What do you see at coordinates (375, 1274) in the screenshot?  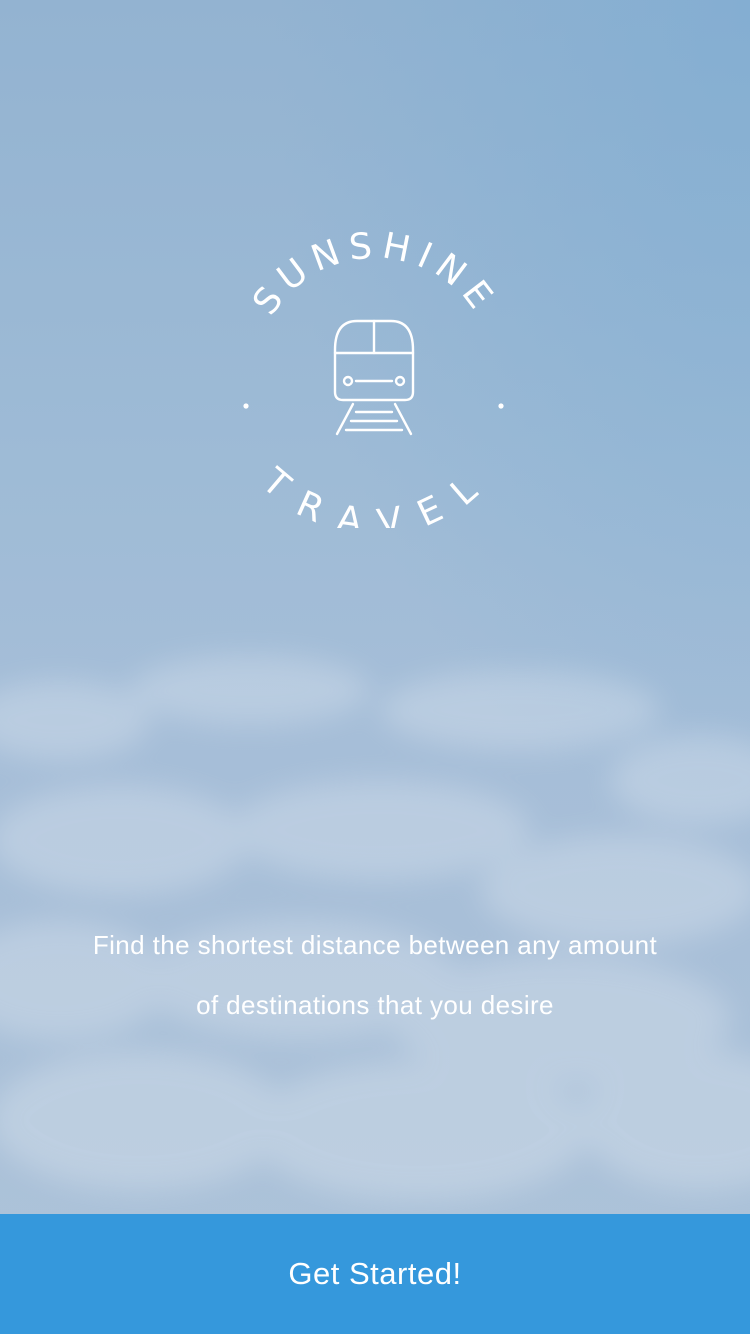 I see `get-started-button: Get Started!` at bounding box center [375, 1274].